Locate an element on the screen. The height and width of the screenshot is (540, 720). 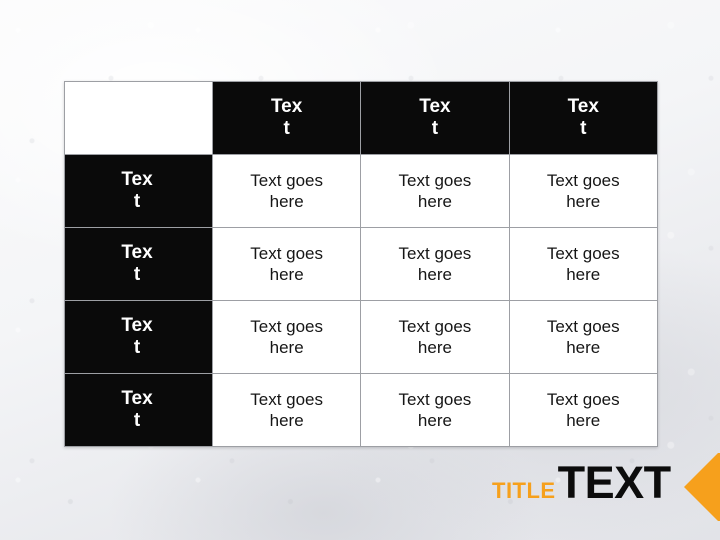
table-cell-r3c3: Text goes here is located at coordinates (583, 337).